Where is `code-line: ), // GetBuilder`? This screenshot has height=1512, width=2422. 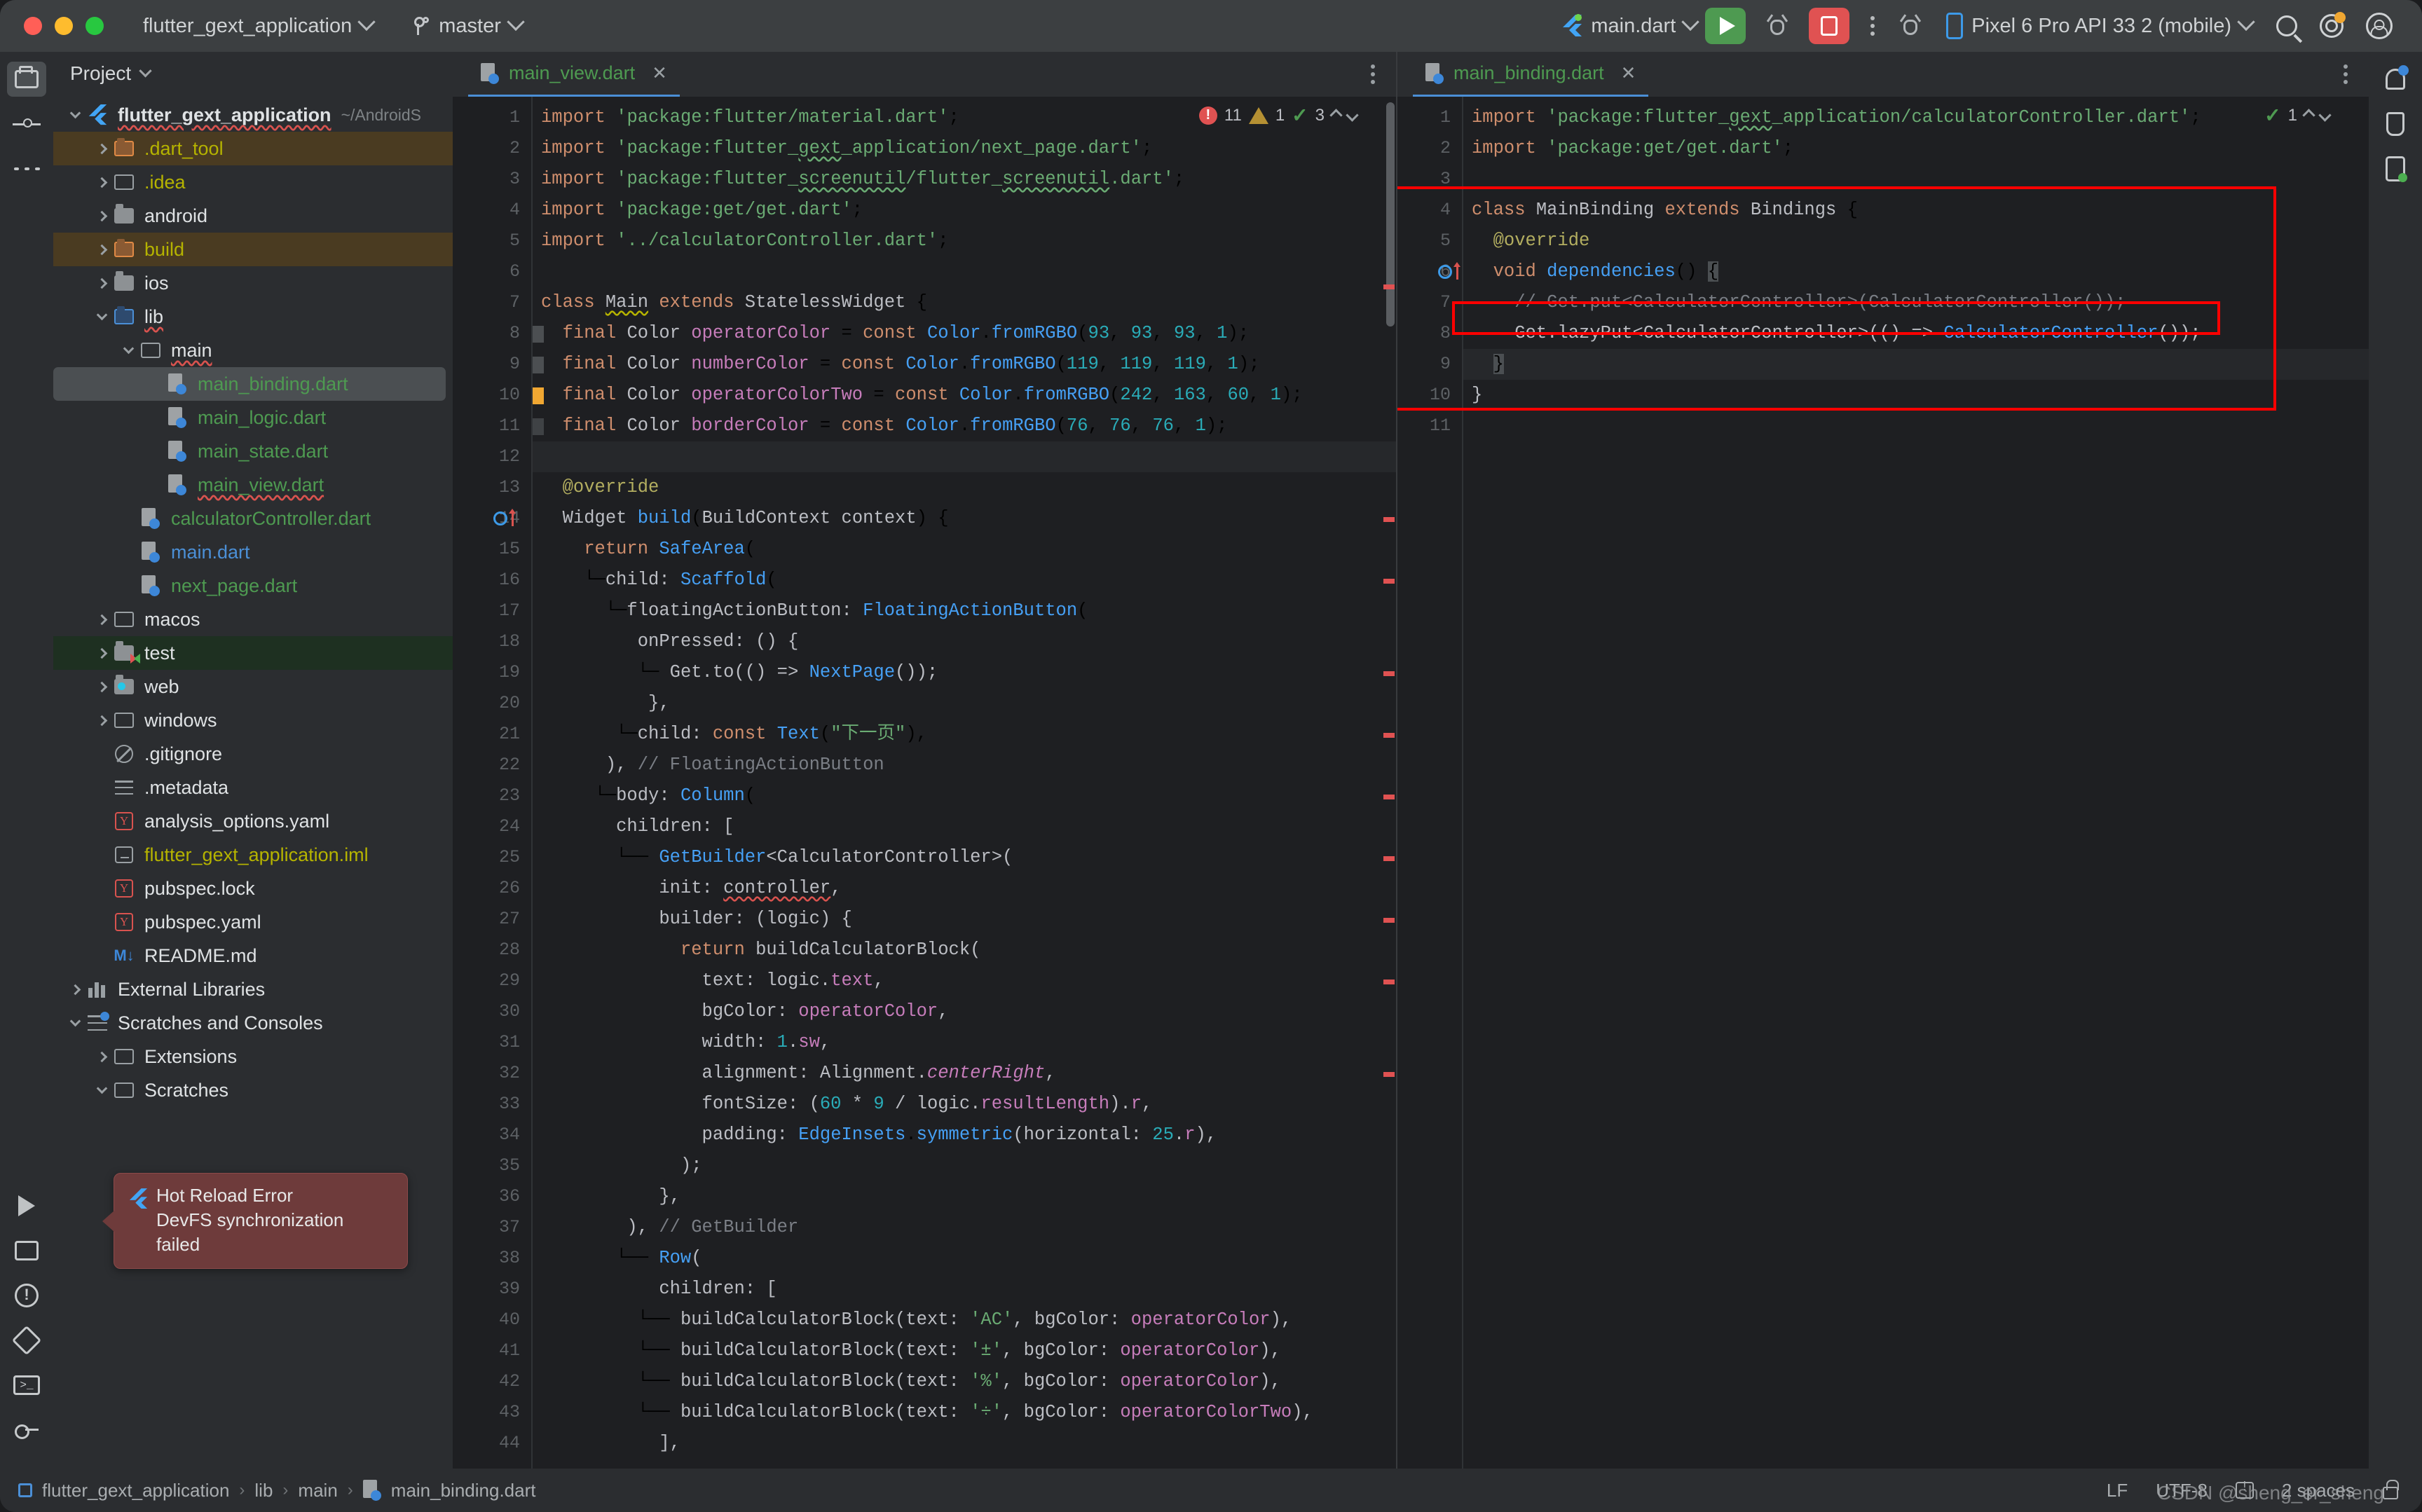
code-line: ), // GetBuilder is located at coordinates (965, 1227).